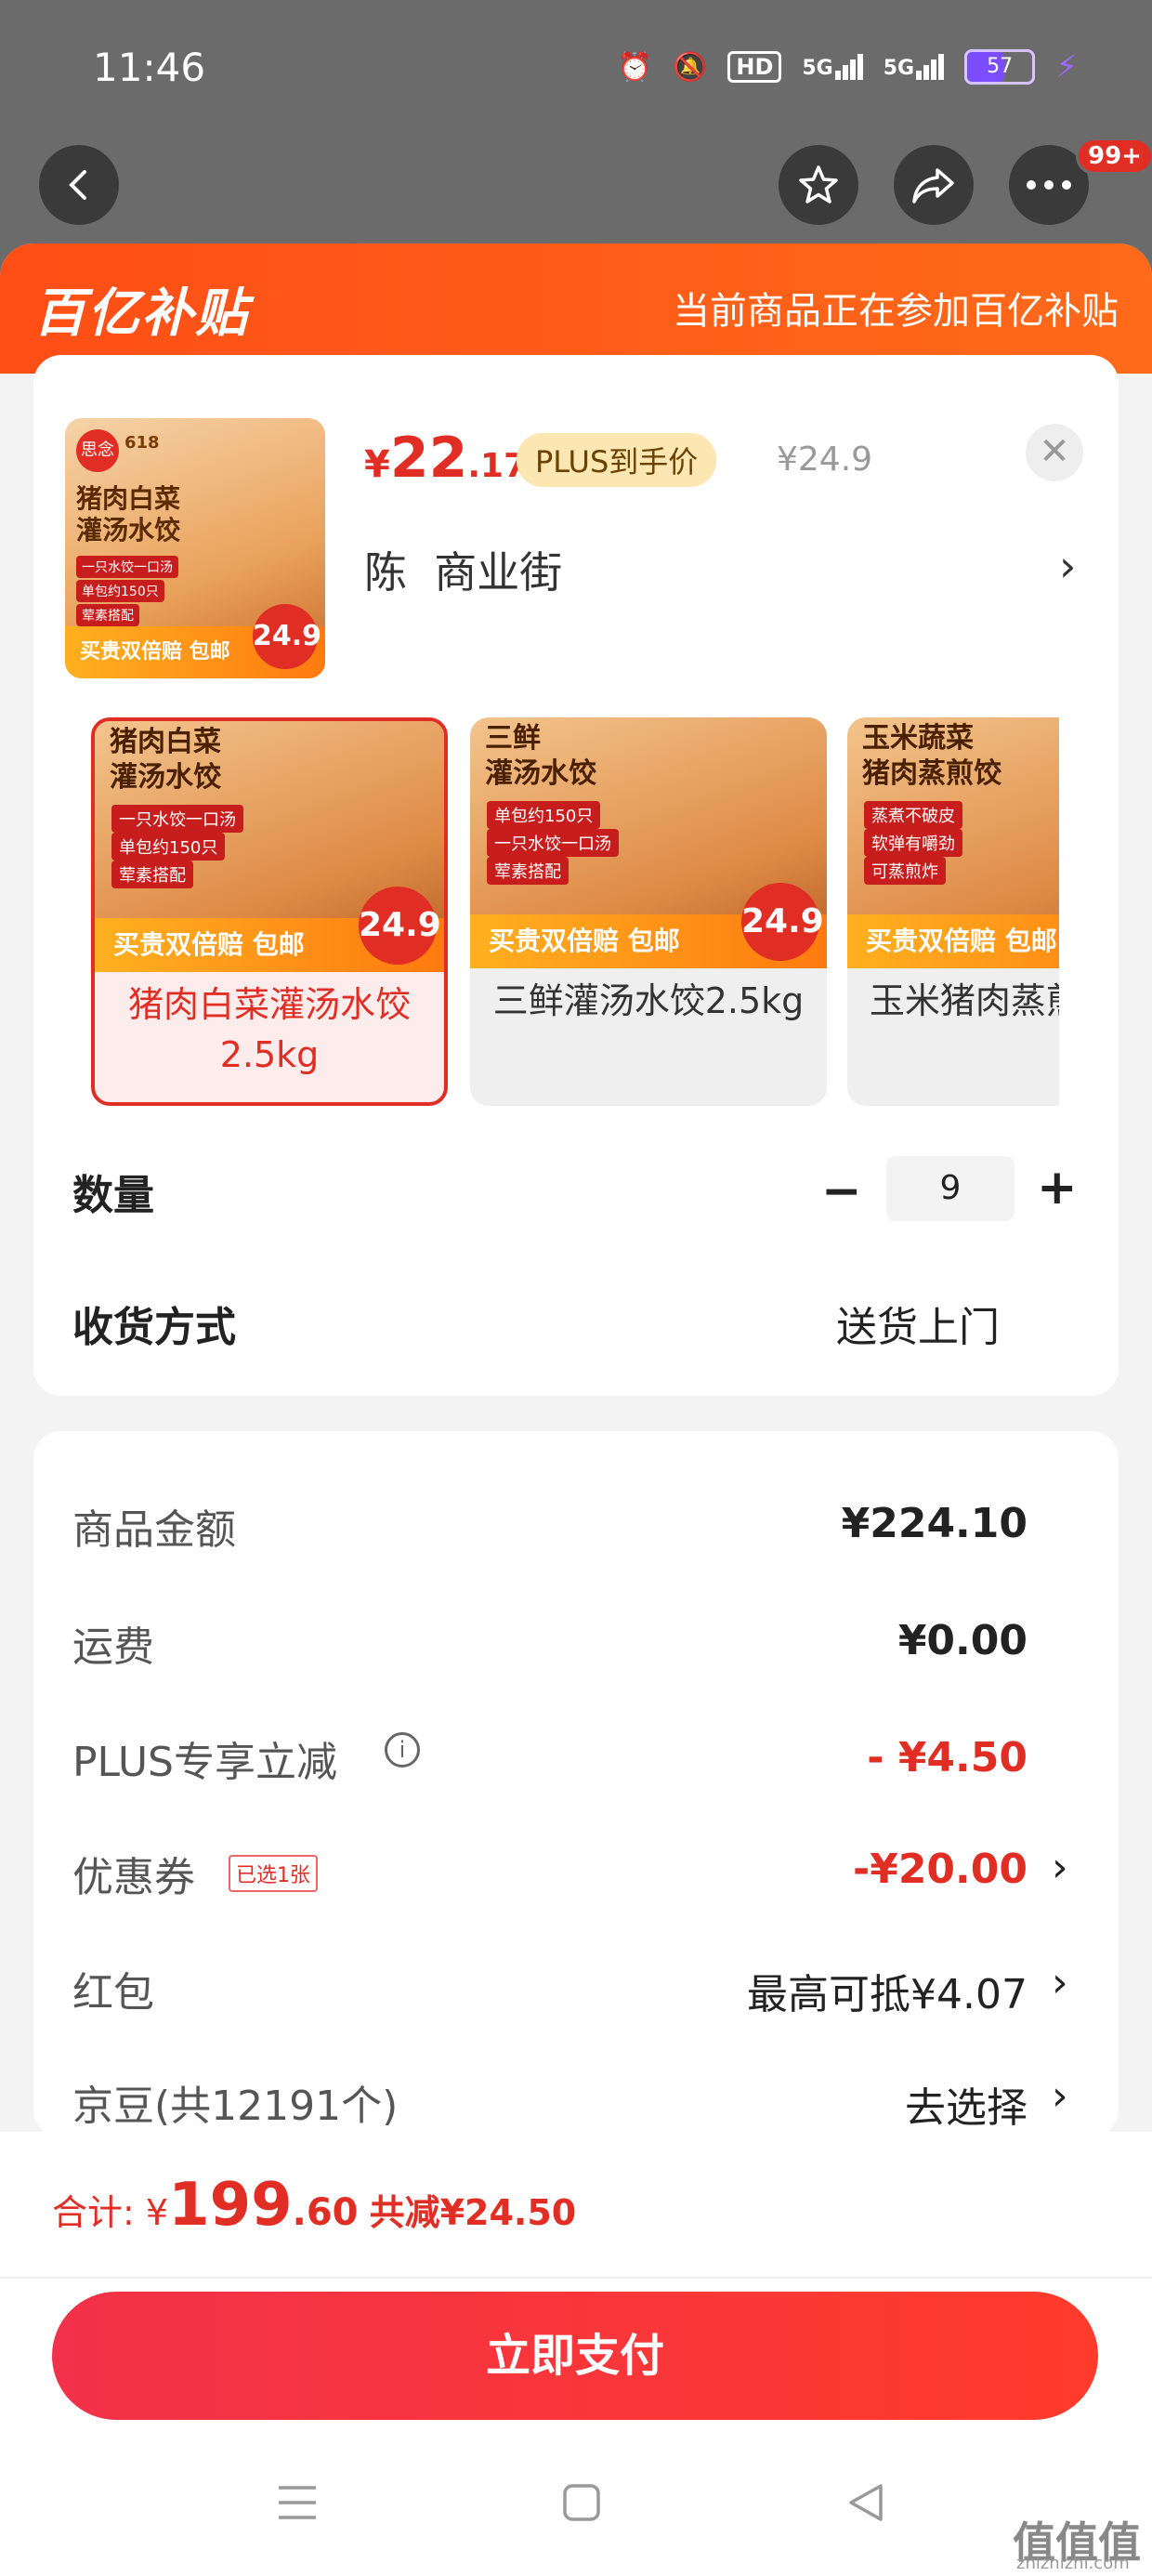 Image resolution: width=1152 pixels, height=2576 pixels. Describe the element at coordinates (107, 615) in the screenshot. I see `thumb-tag: 荤素搭配` at that location.